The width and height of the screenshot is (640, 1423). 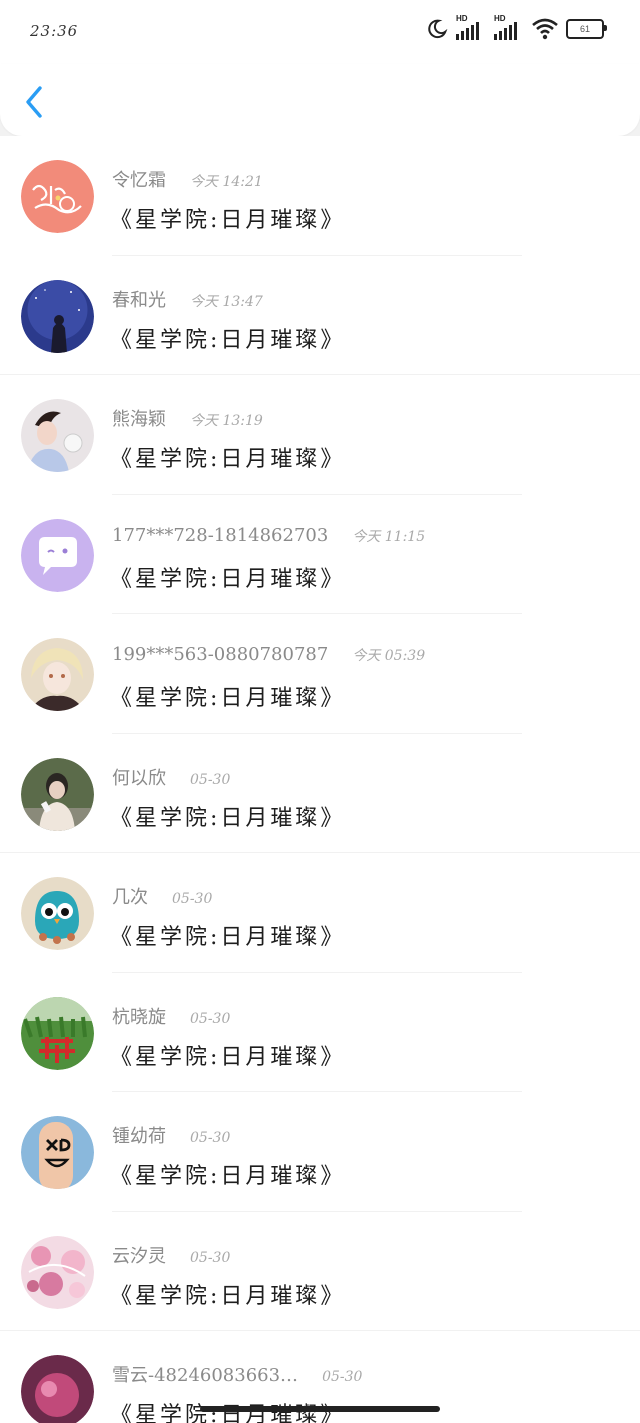 What do you see at coordinates (389, 656) in the screenshot?
I see `message-time: 今天 05:39` at bounding box center [389, 656].